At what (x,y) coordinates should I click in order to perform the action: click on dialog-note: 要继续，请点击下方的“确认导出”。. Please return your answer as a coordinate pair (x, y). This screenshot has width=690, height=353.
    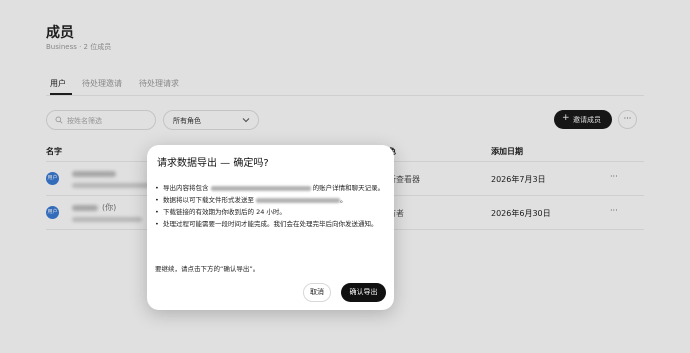
    Looking at the image, I should click on (207, 269).